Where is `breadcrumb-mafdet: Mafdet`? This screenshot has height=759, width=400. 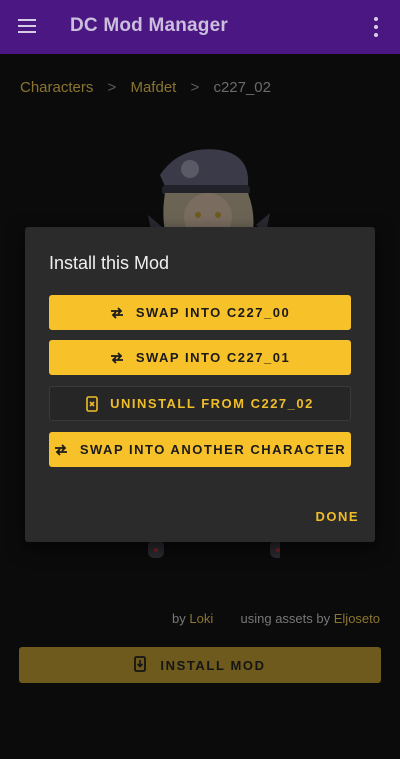
breadcrumb-mafdet: Mafdet is located at coordinates (153, 87).